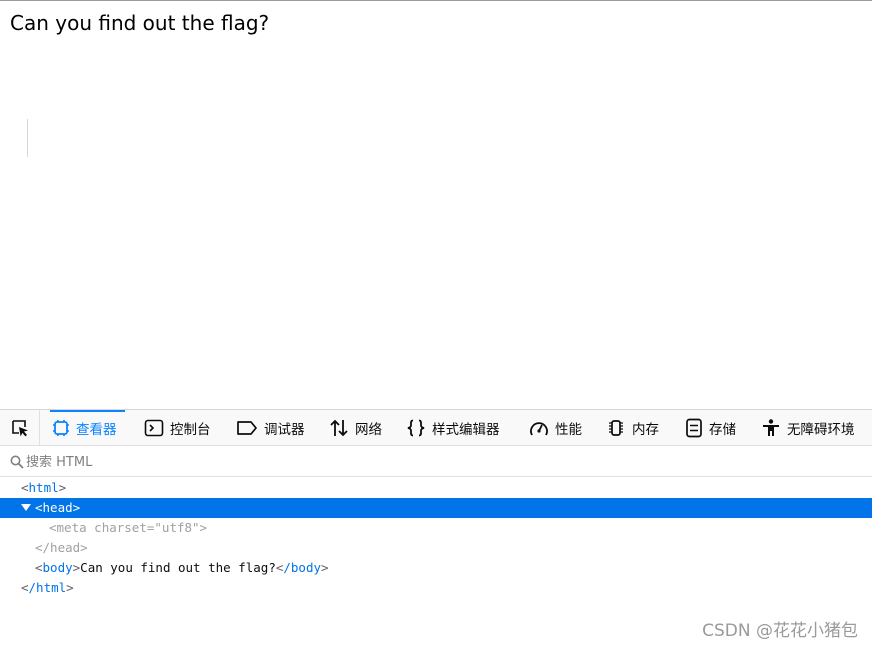 Image resolution: width=872 pixels, height=649 pixels. I want to click on tree-indent-guide, so click(27, 138).